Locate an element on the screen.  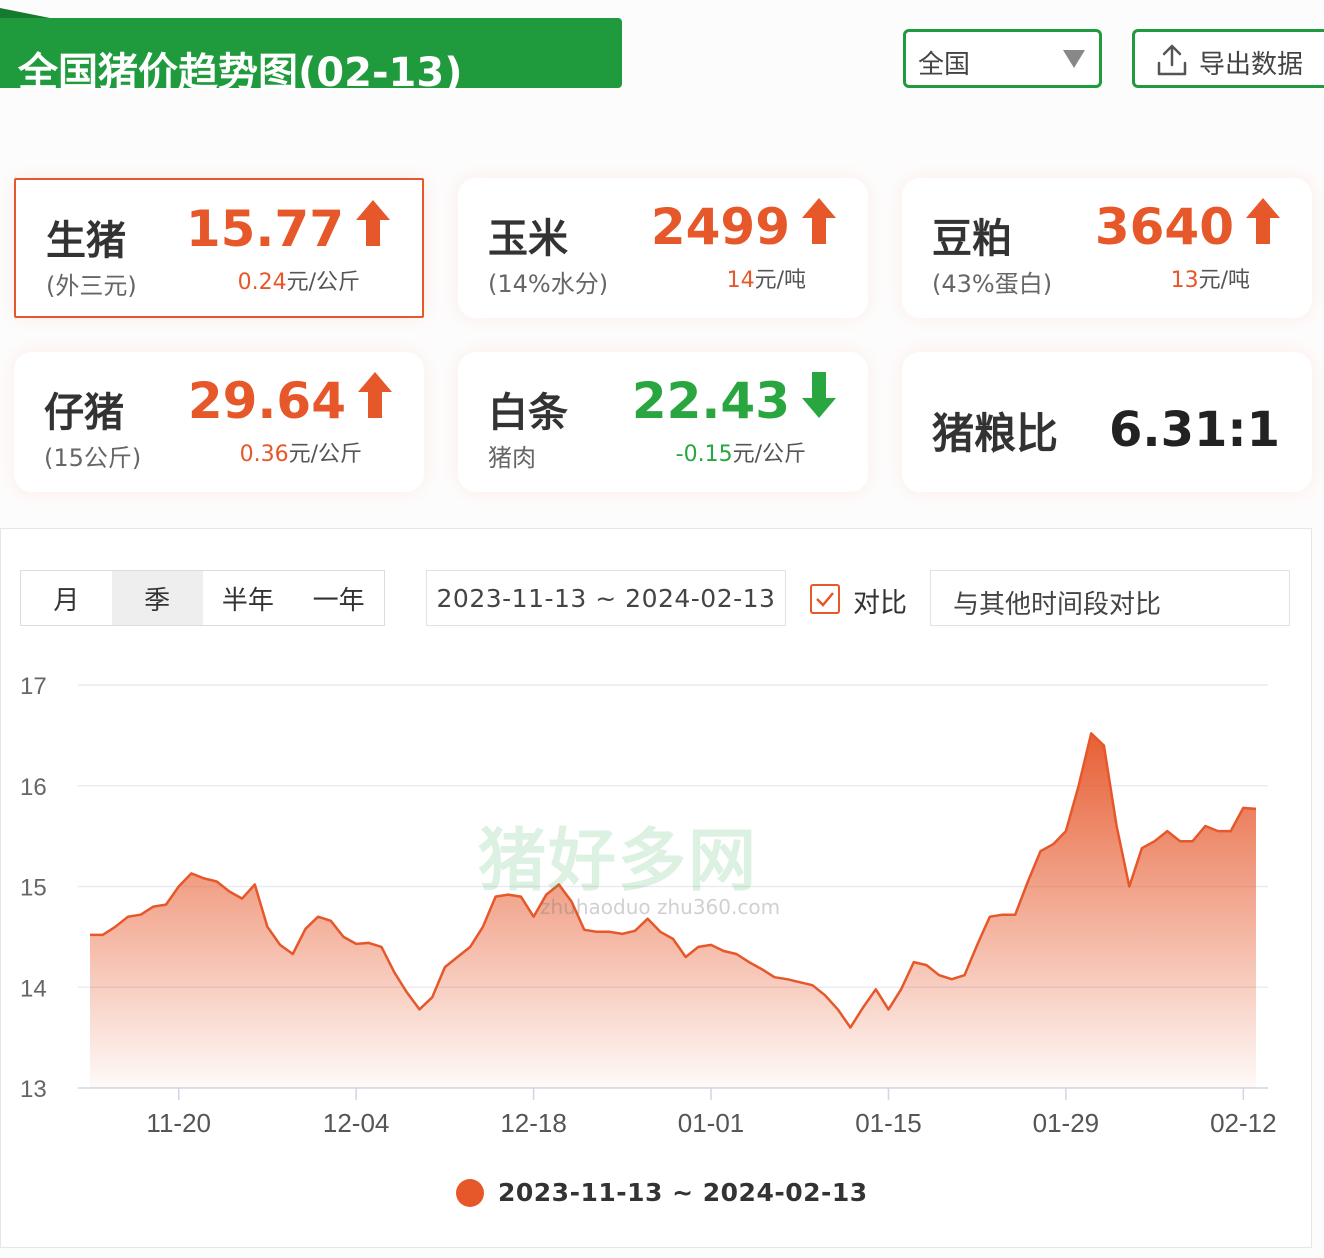
legend-label: 2023-11-13 ~ 2024-02-13 is located at coordinates (683, 1192).